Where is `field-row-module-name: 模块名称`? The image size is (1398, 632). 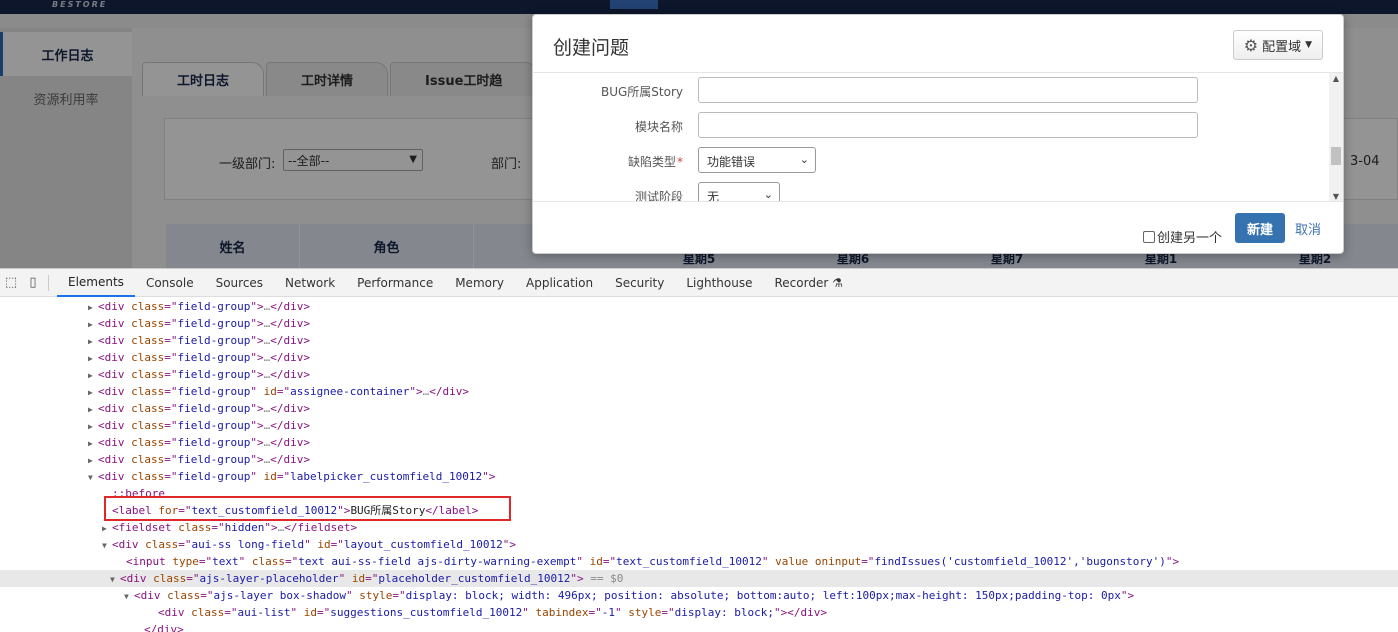 field-row-module-name: 模块名称 is located at coordinates (928, 124).